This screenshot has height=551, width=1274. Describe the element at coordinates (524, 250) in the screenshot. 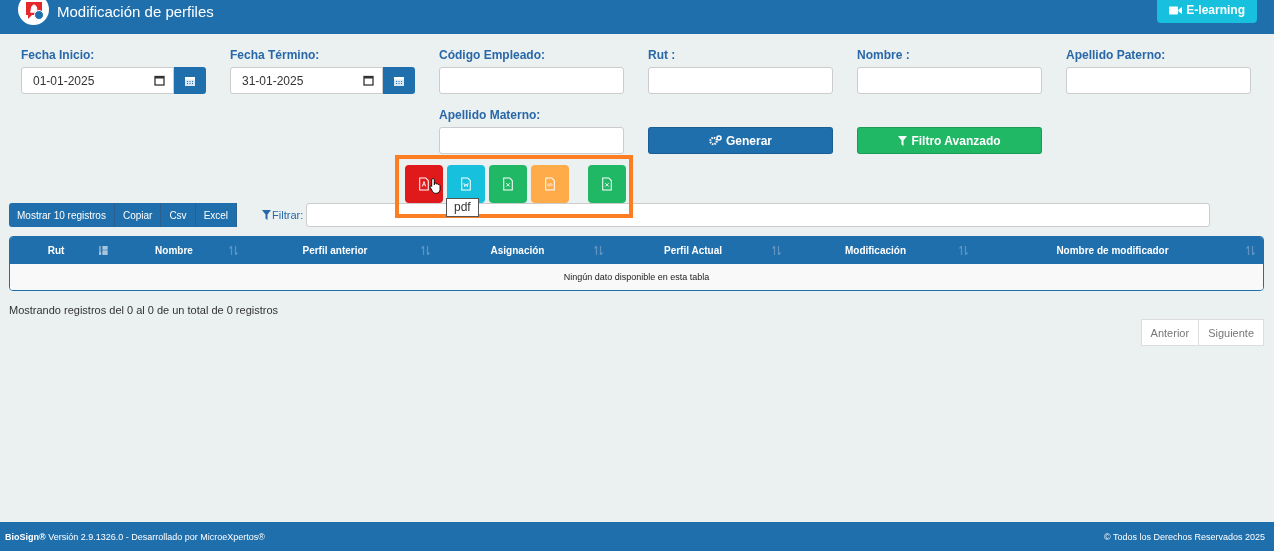

I see `column-header: Asignación` at that location.